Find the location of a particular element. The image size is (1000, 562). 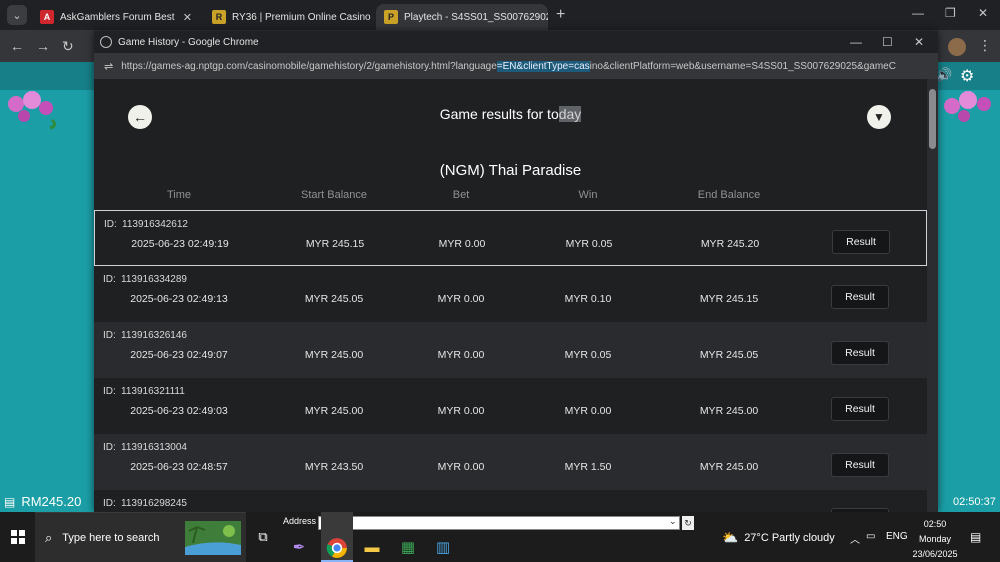

round-id: 113916321111 is located at coordinates (153, 391).